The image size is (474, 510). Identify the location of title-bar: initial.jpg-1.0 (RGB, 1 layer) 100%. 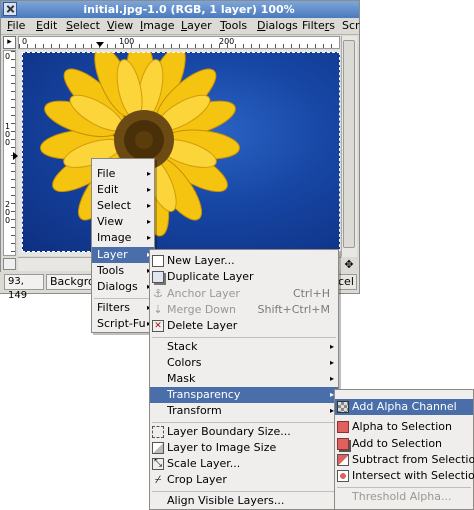
(180, 9).